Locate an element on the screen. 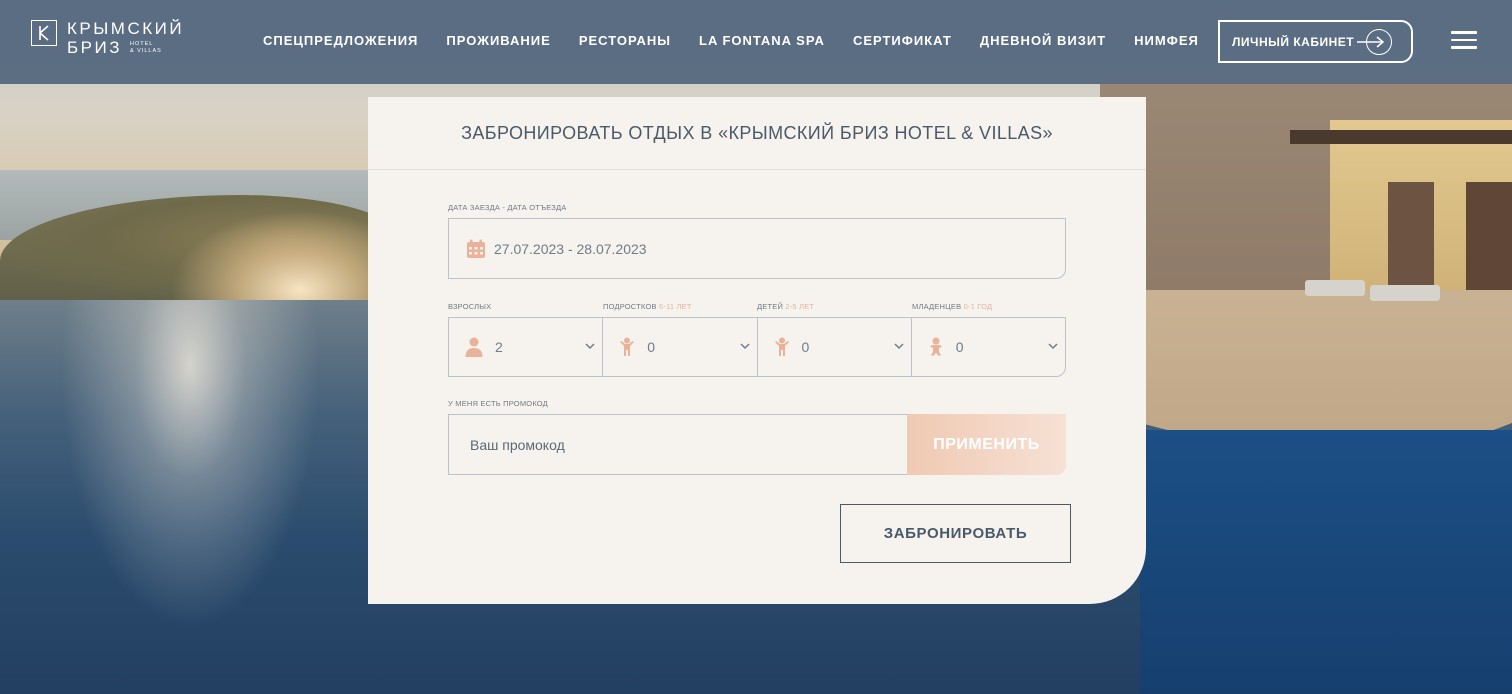 The width and height of the screenshot is (1512, 694). promo-row: ПРИМЕНИТЬ is located at coordinates (757, 444).